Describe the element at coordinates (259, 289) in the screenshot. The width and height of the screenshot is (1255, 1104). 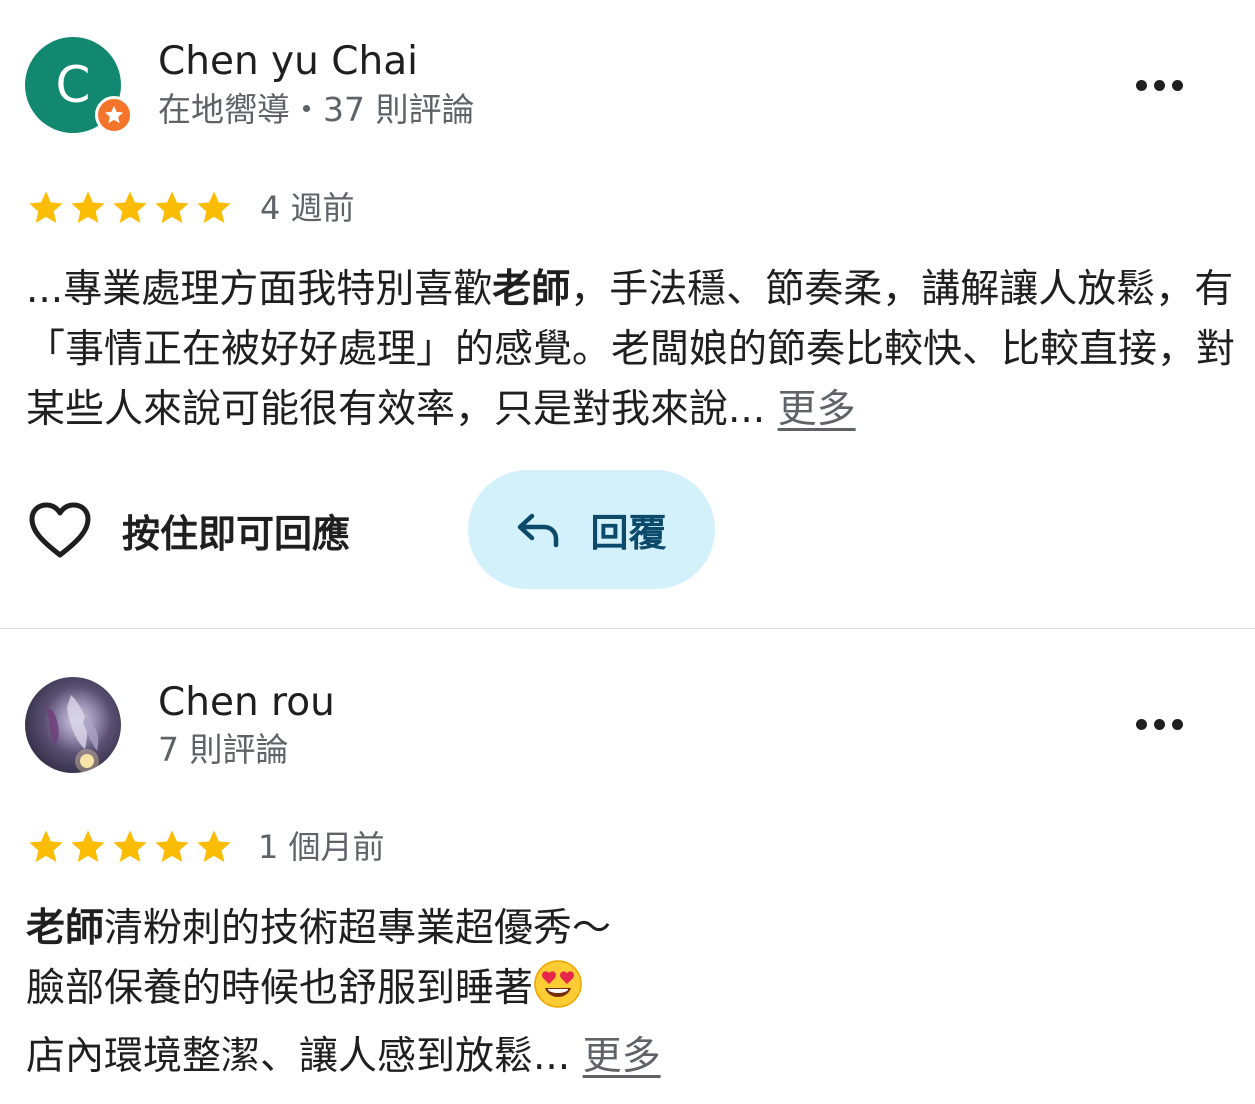
I see `review-text-prefix: ...專業處理方面我特別喜歡` at that location.